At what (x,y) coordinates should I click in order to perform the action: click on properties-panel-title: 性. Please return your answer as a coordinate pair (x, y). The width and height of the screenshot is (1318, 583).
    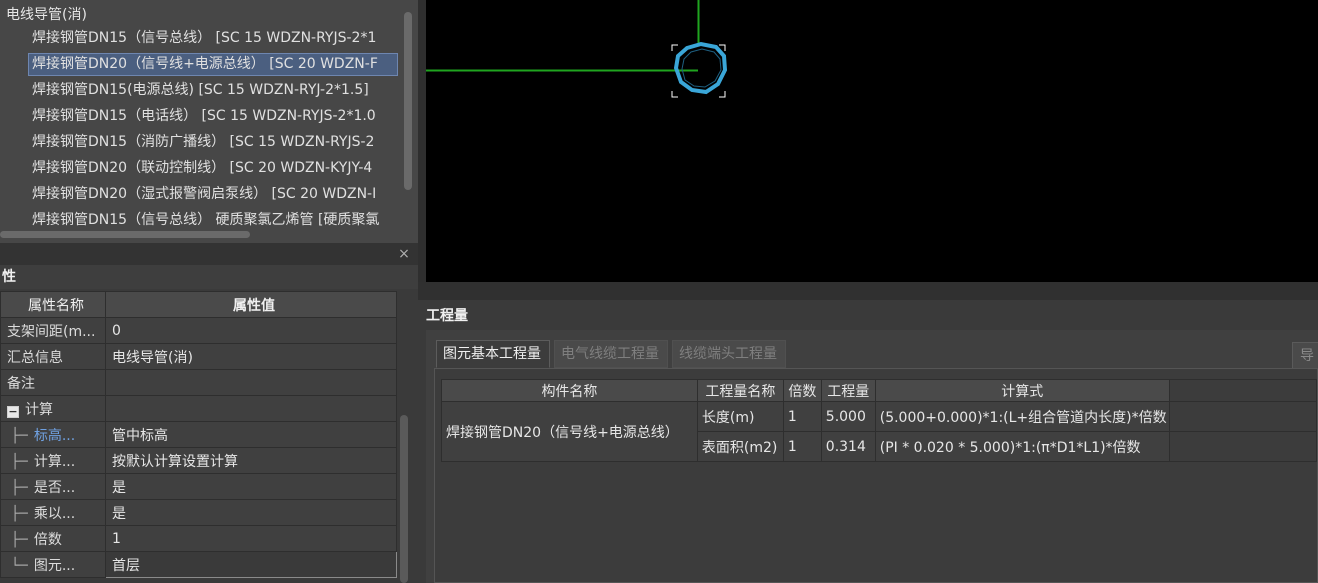
    Looking at the image, I should click on (209, 277).